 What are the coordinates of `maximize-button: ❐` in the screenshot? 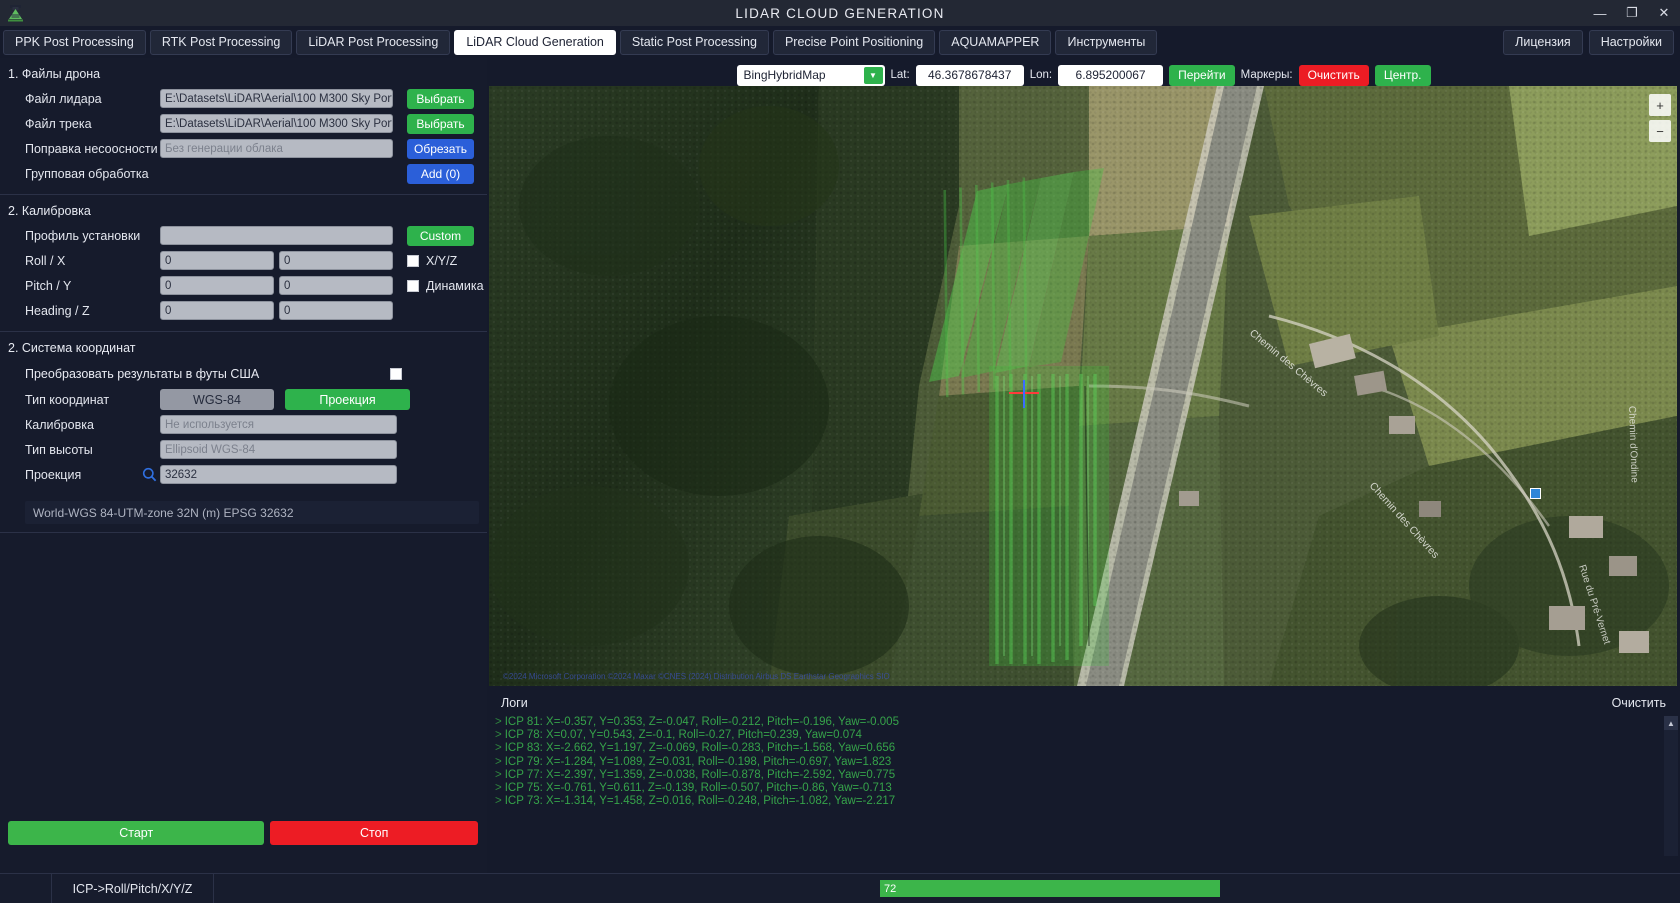 It's located at (1632, 13).